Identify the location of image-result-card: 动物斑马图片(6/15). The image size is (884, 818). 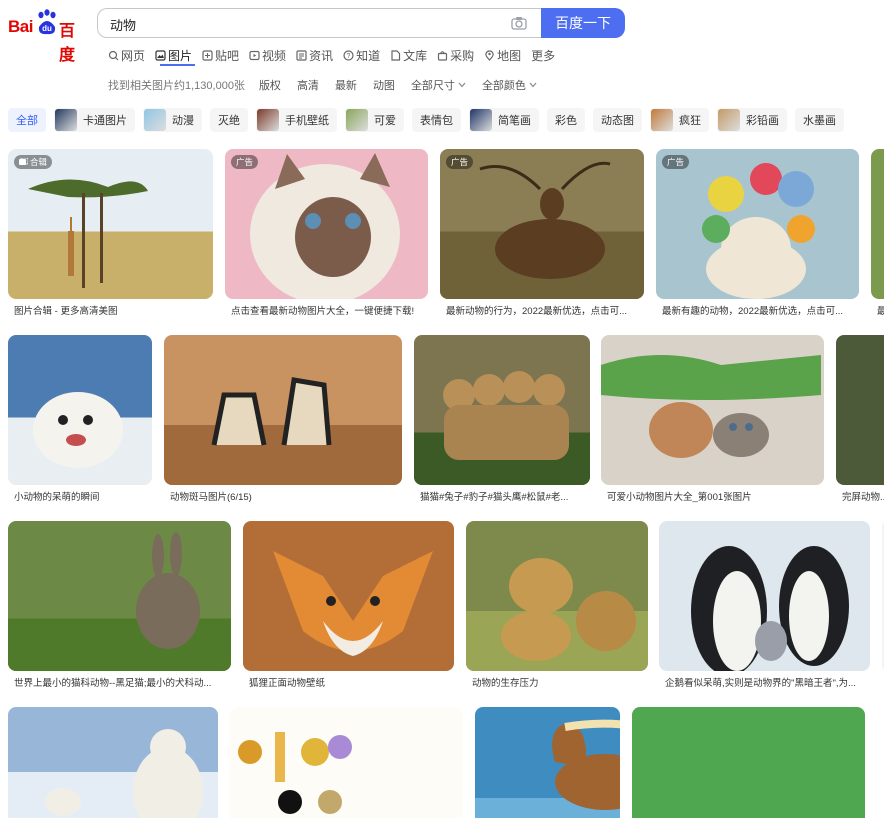
(283, 420).